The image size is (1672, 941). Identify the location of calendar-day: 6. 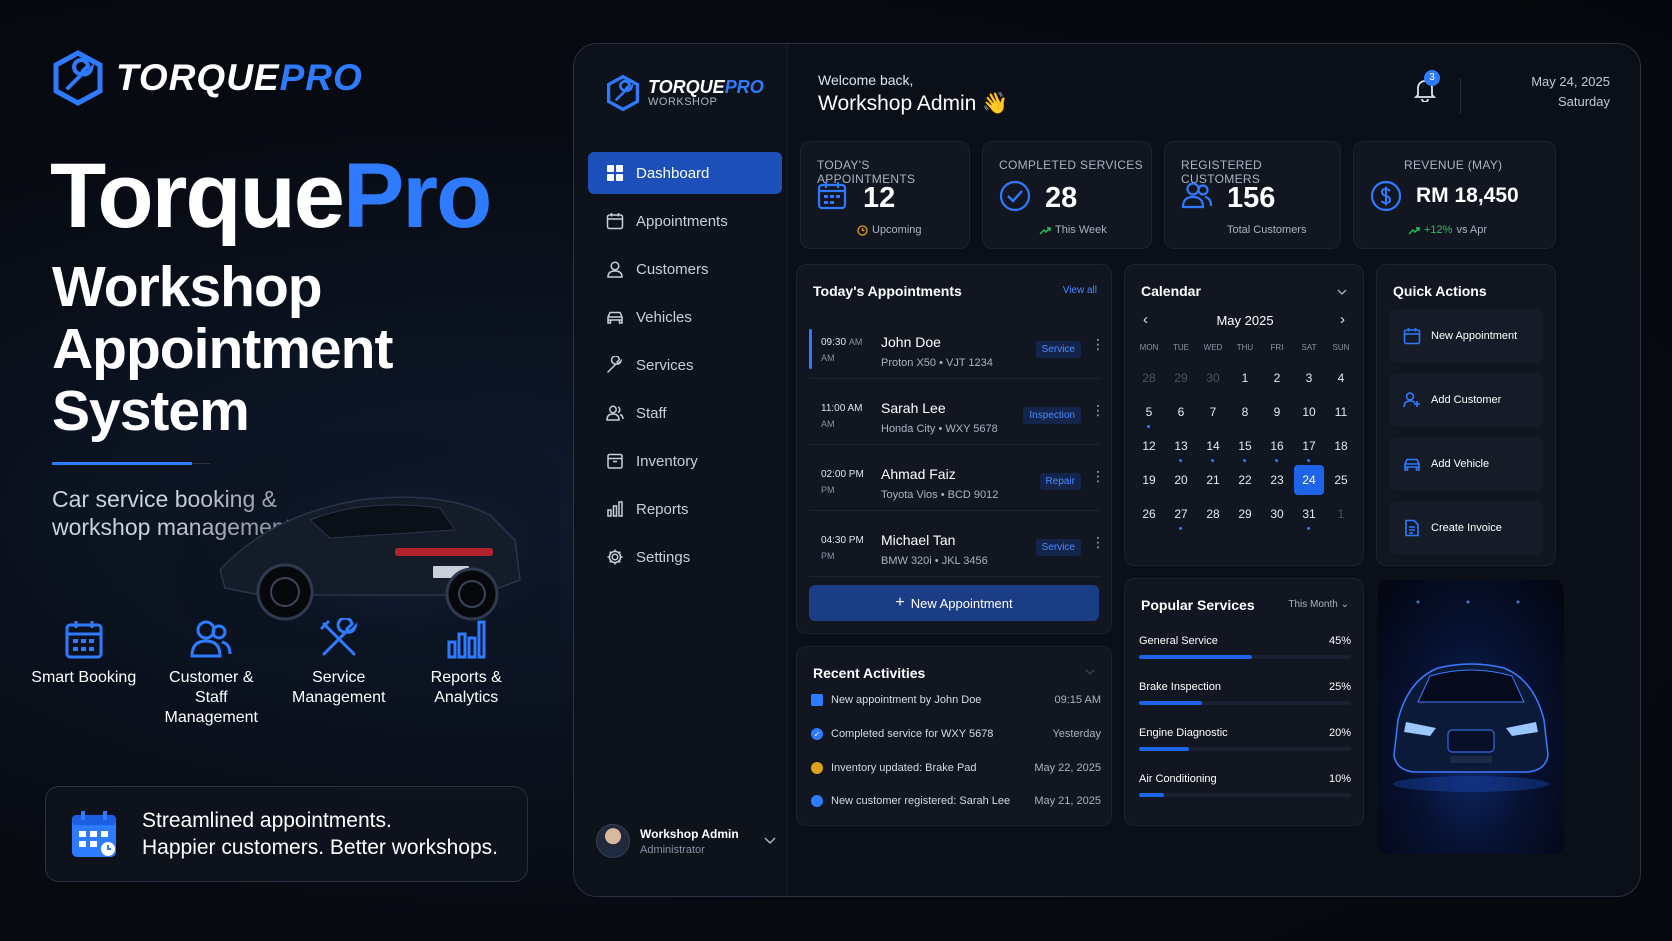
(1181, 416).